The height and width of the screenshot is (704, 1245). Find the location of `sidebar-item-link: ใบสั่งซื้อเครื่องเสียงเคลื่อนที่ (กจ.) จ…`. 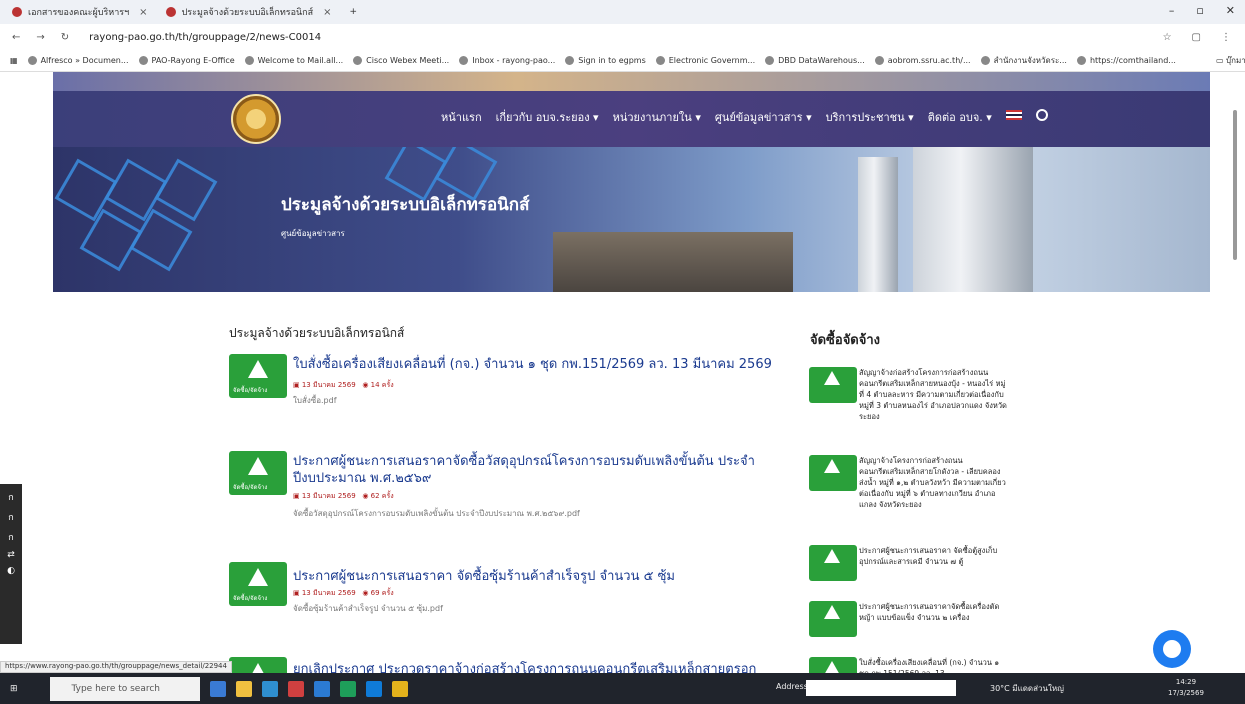

sidebar-item-link: ใบสั่งซื้อเครื่องเสียงเคลื่อนที่ (กจ.) จ… is located at coordinates (933, 665).